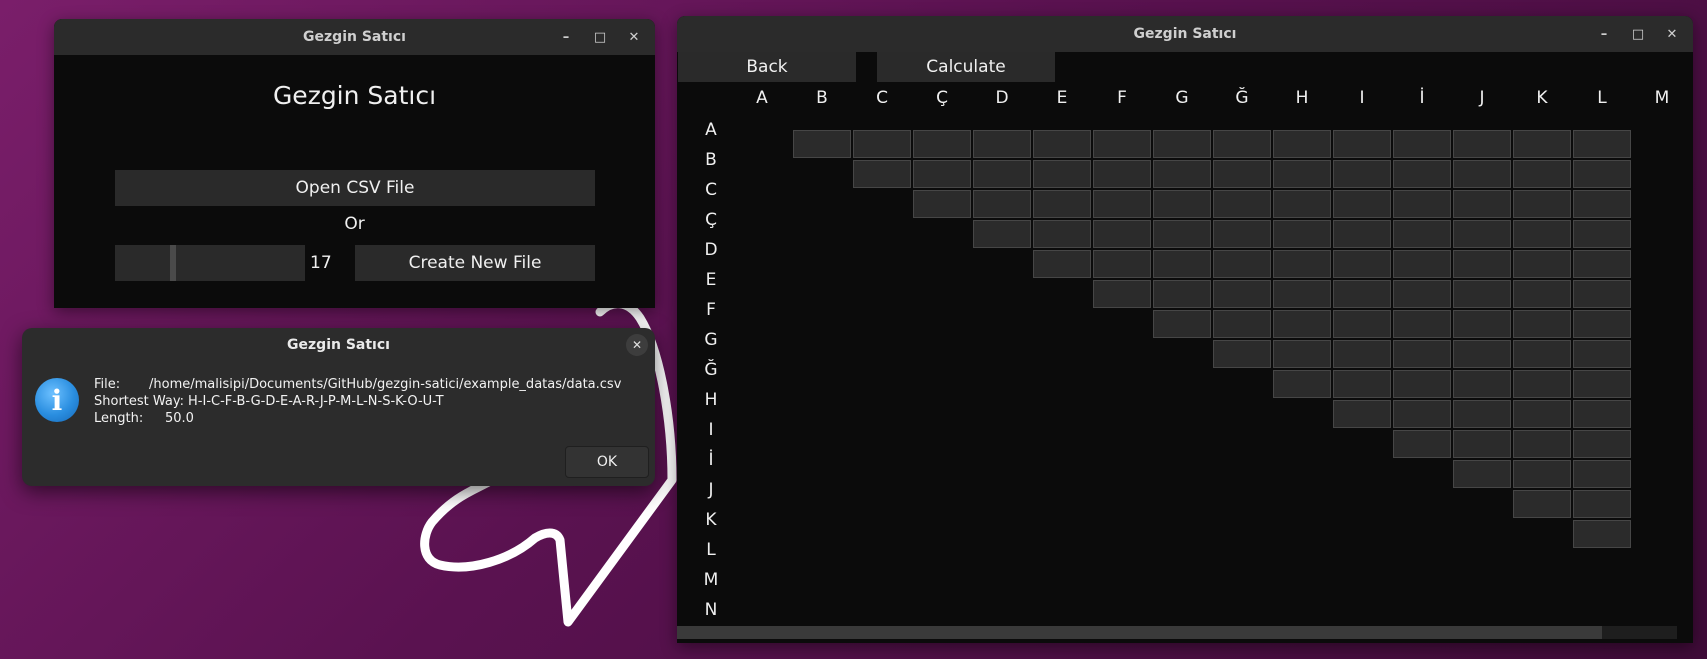  I want to click on ok-button: OK, so click(607, 462).